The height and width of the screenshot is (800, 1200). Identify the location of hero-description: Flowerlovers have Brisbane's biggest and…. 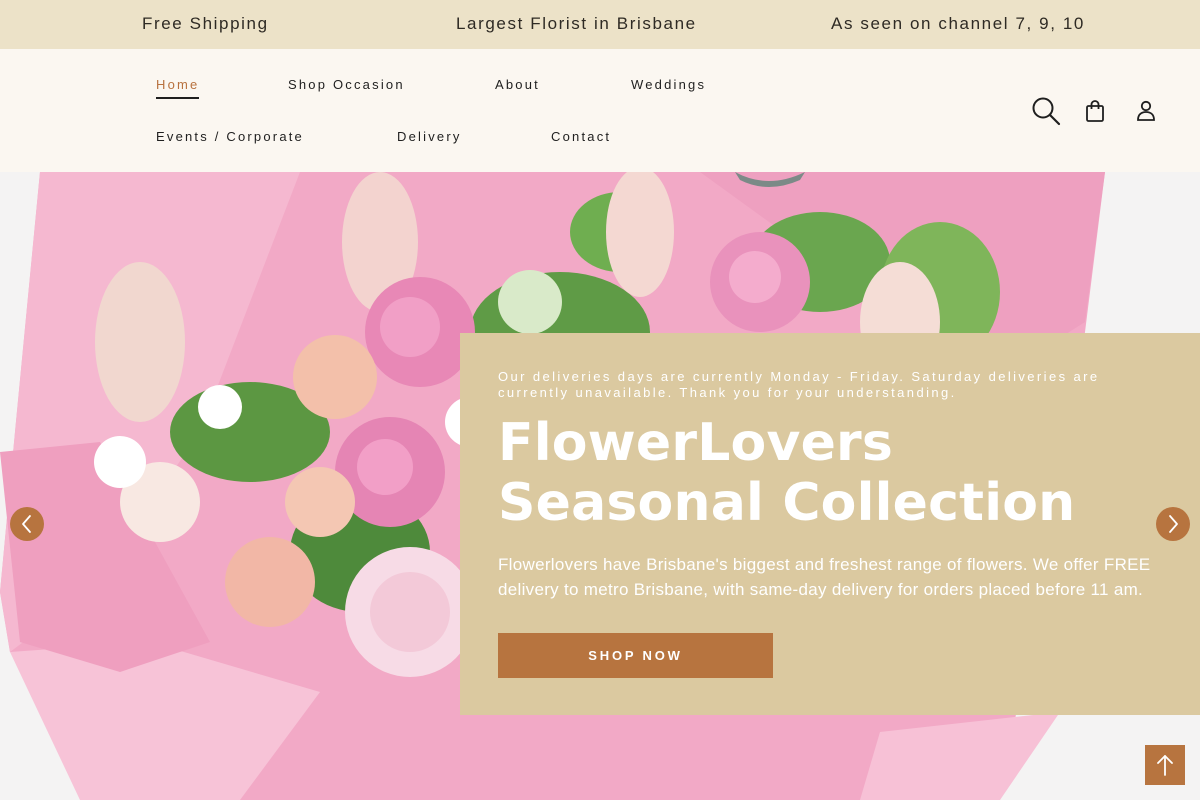
(824, 577).